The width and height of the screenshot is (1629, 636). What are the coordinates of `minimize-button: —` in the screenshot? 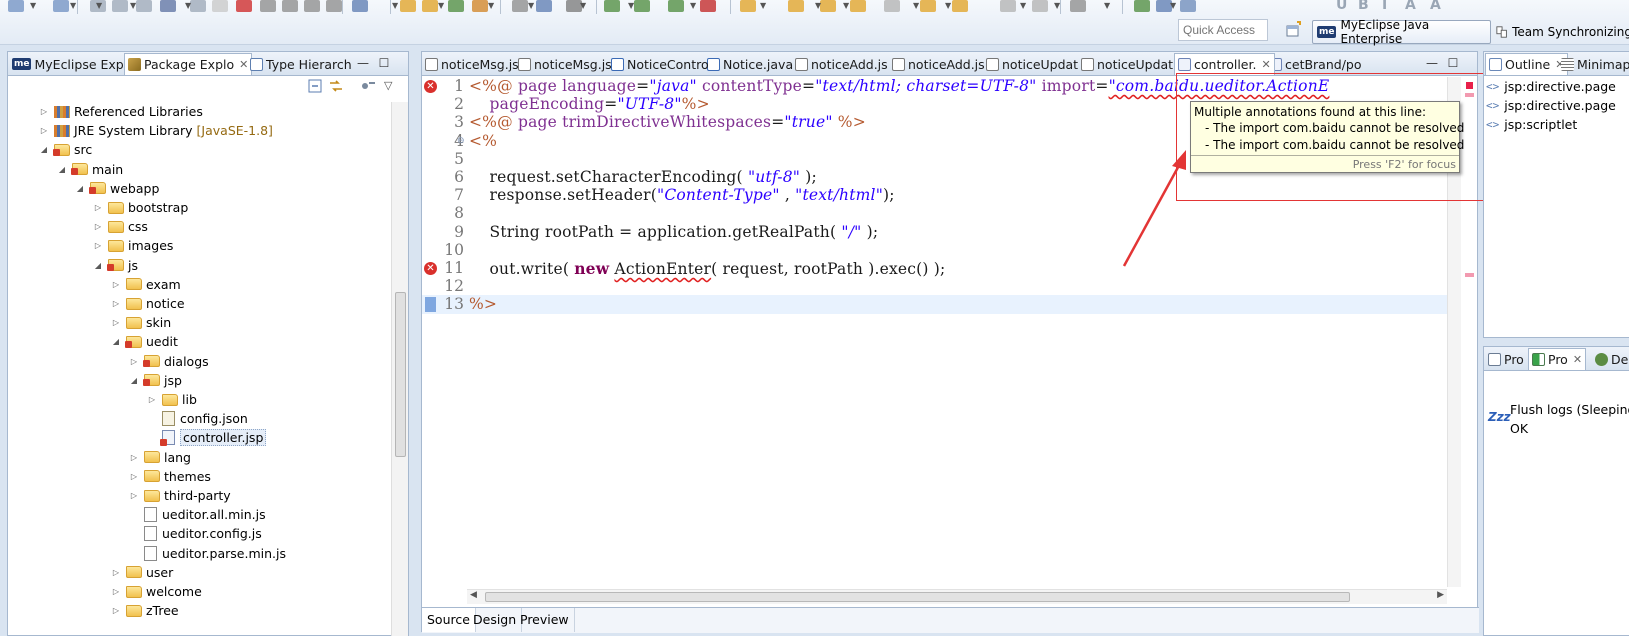 It's located at (363, 63).